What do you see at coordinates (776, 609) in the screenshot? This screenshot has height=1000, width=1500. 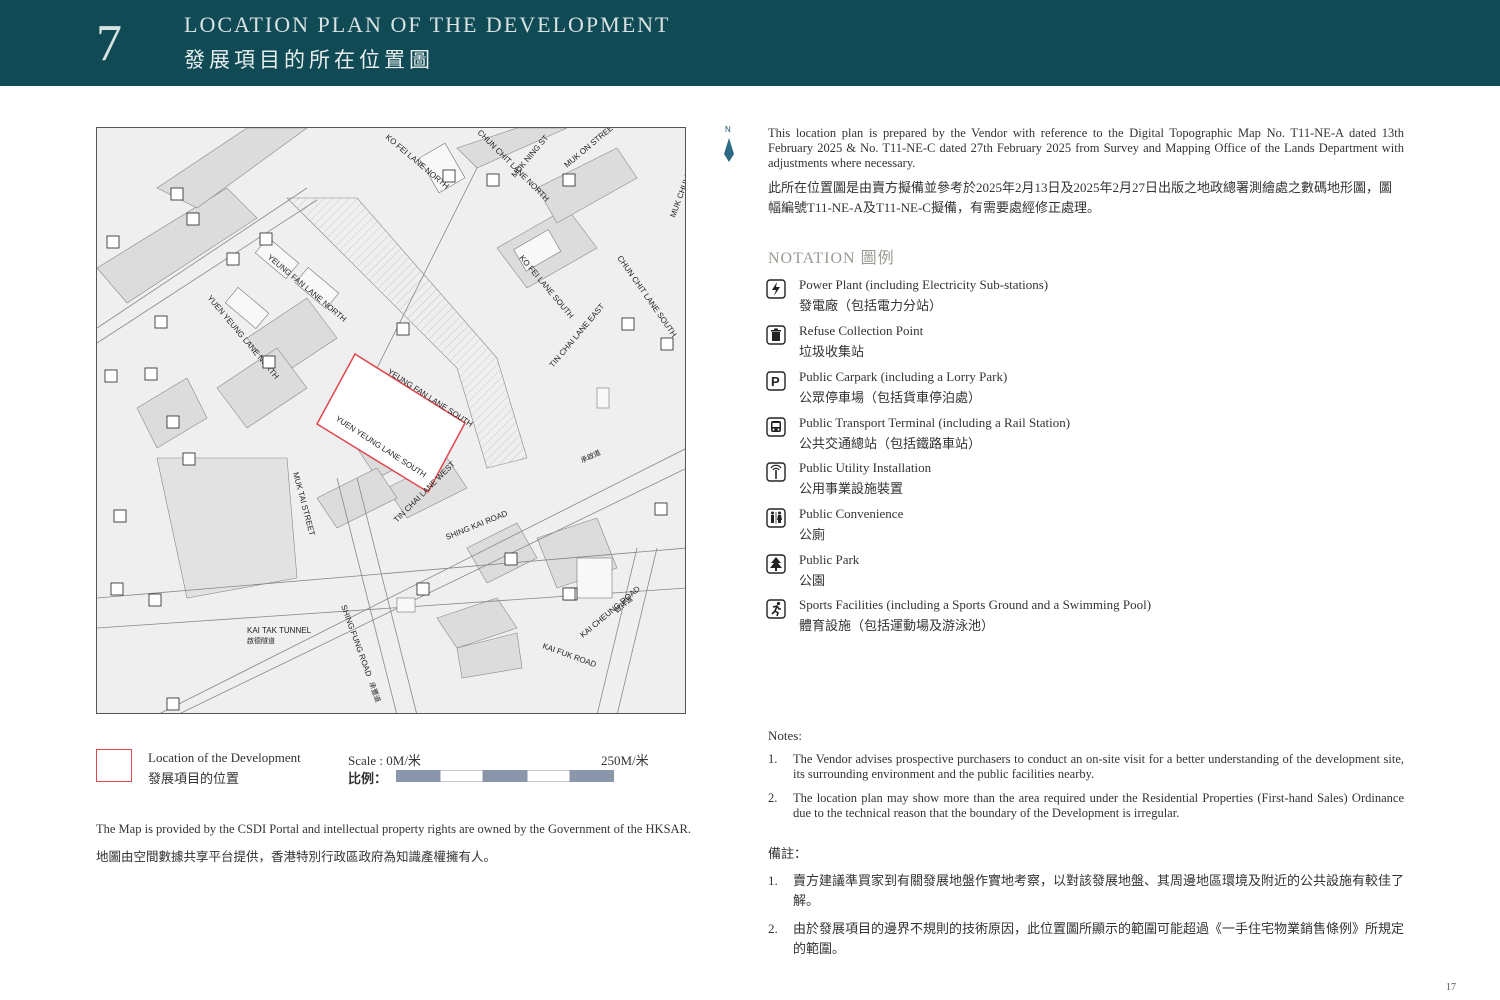 I see `sports-facilities-icon` at bounding box center [776, 609].